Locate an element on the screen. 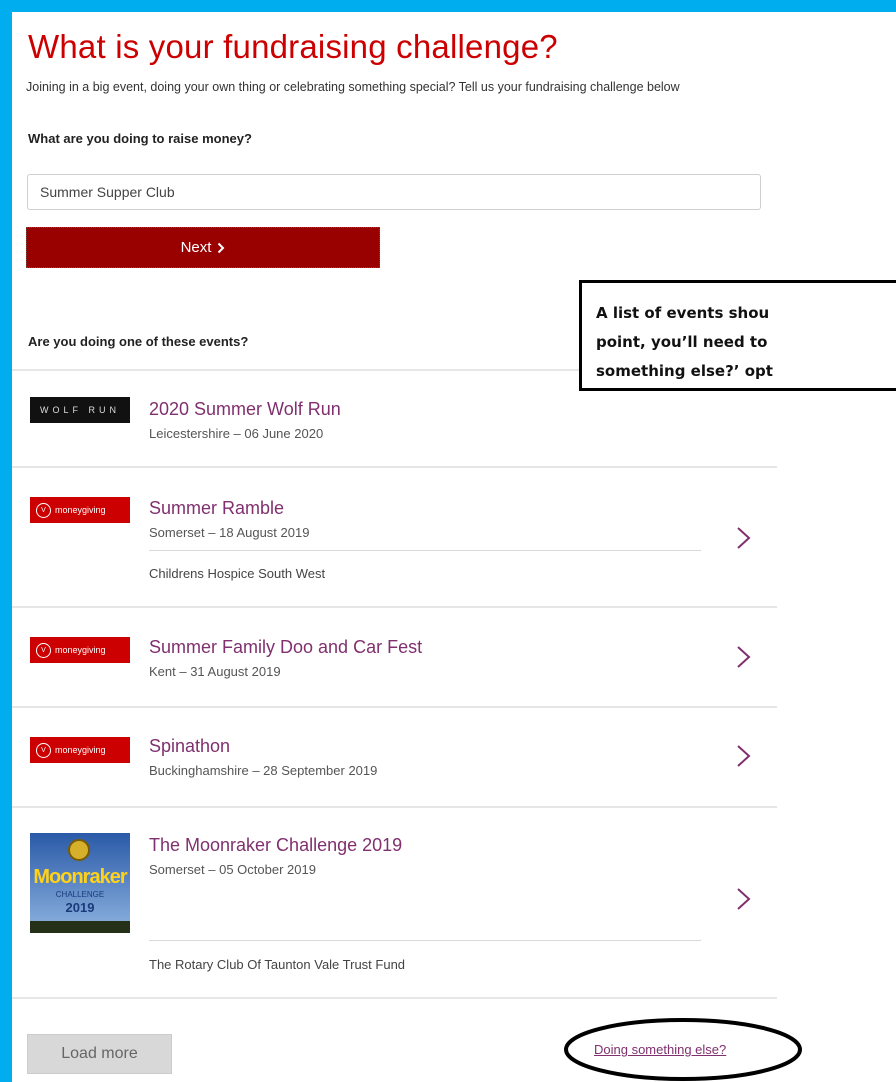 This screenshot has height=1082, width=896. challenge-input: Summer Supper Club is located at coordinates (394, 192).